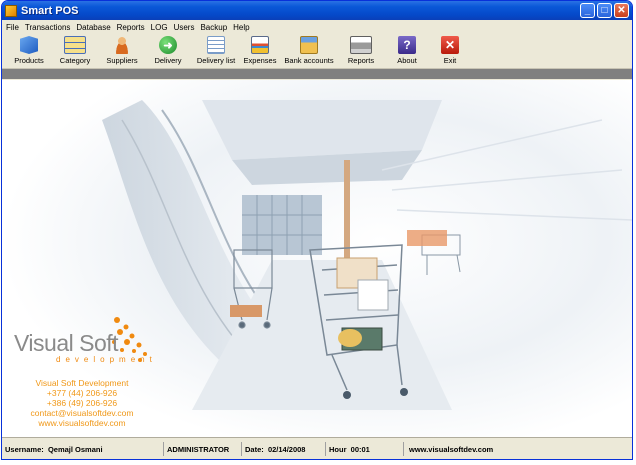 This screenshot has height=465, width=636. What do you see at coordinates (203, 449) in the screenshot?
I see `status-role: ADMINISTRATOR` at bounding box center [203, 449].